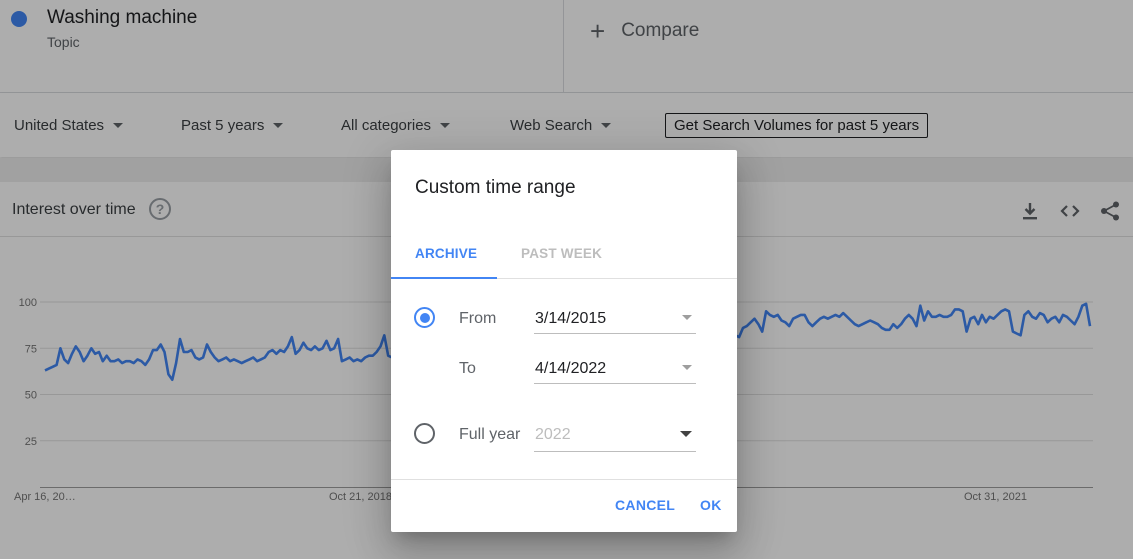 Image resolution: width=1133 pixels, height=559 pixels. I want to click on full-year-select: 2022, so click(615, 435).